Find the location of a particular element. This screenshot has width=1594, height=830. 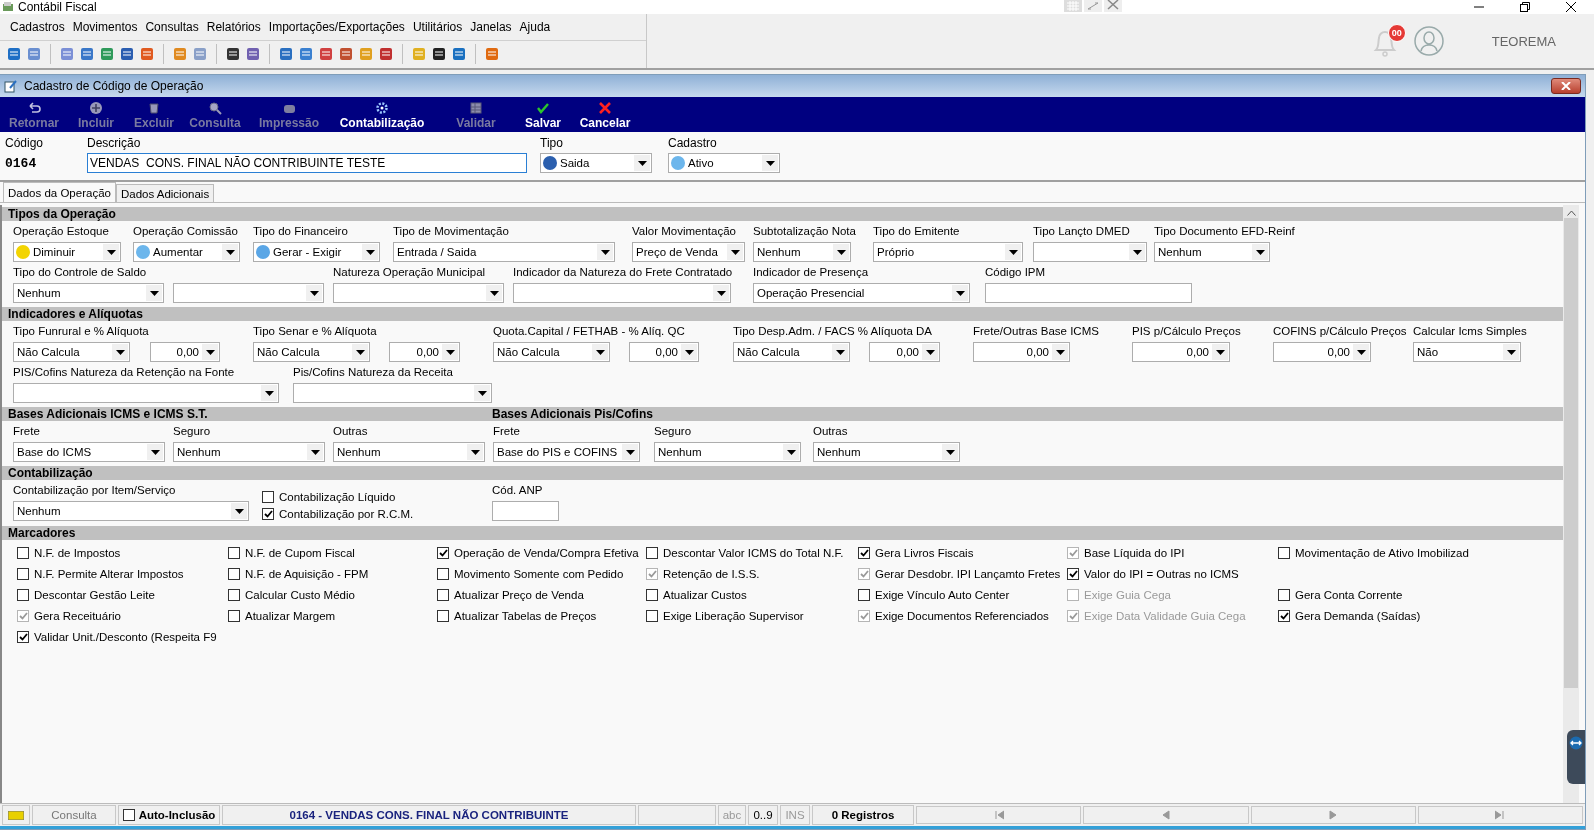

dropdown: Base do ICMS is located at coordinates (89, 452).